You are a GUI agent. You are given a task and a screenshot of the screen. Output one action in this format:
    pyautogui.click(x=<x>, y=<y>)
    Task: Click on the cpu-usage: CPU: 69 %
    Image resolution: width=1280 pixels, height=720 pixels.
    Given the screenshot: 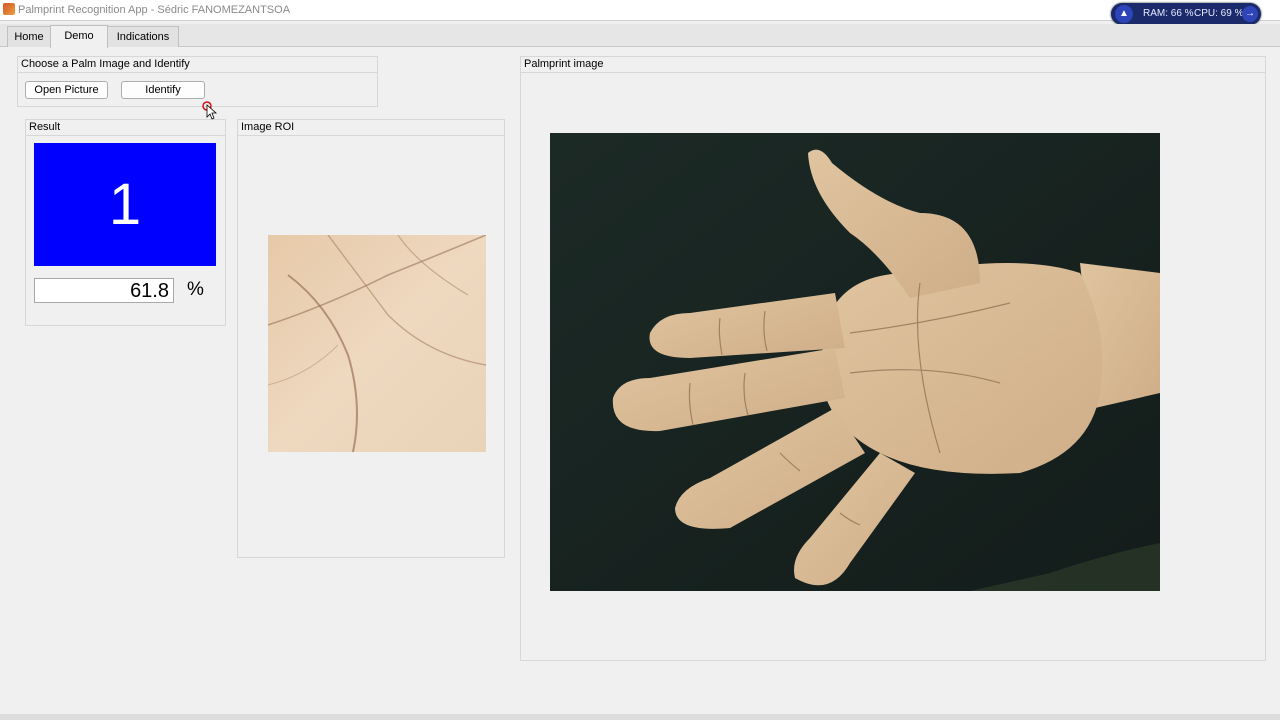 What is the action you would take?
    pyautogui.click(x=1219, y=13)
    